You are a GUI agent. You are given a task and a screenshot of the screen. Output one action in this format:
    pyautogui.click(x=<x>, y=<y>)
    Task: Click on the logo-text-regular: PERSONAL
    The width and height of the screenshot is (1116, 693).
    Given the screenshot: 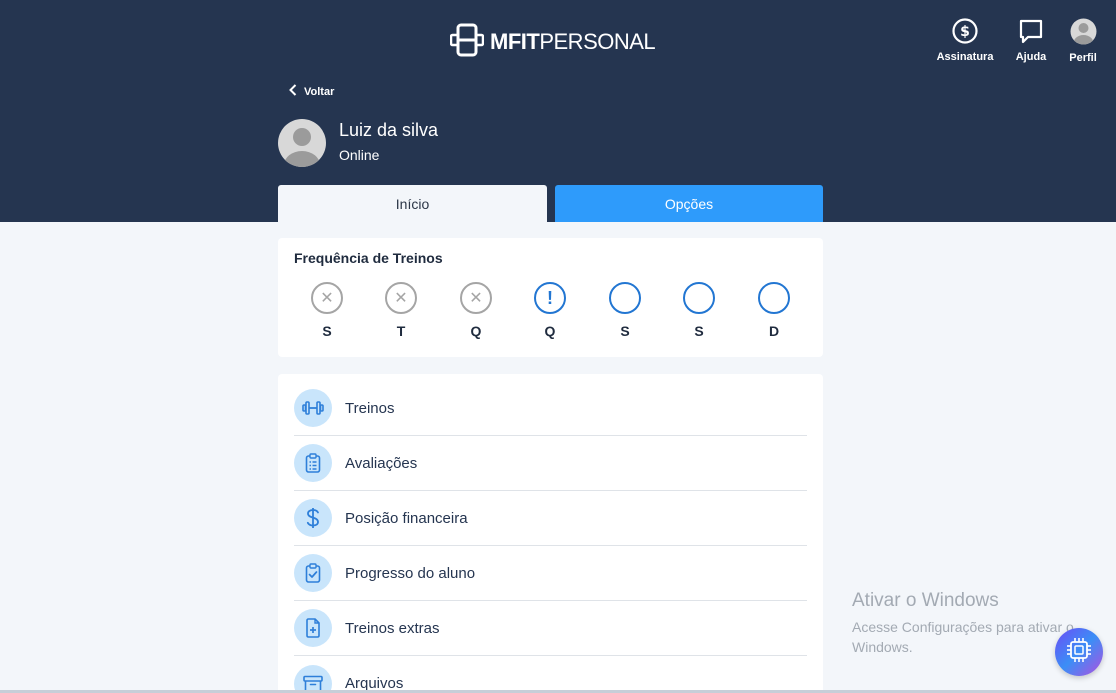 What is the action you would take?
    pyautogui.click(x=597, y=41)
    